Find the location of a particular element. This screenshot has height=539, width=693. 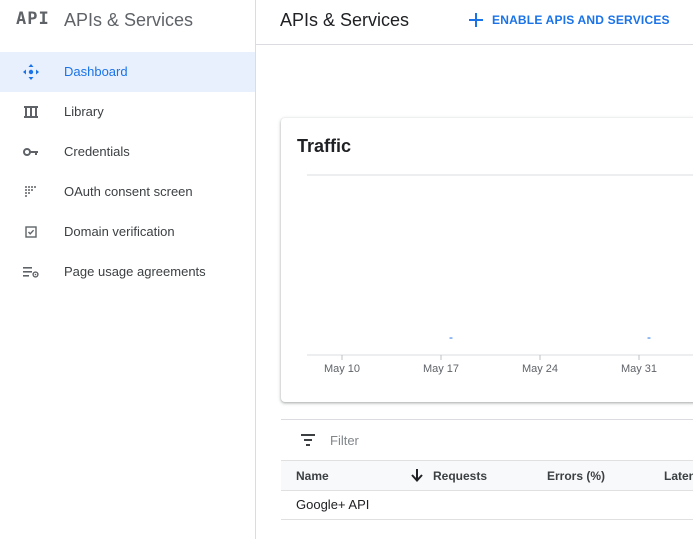

api-name-cell: Google+ API is located at coordinates (332, 504).